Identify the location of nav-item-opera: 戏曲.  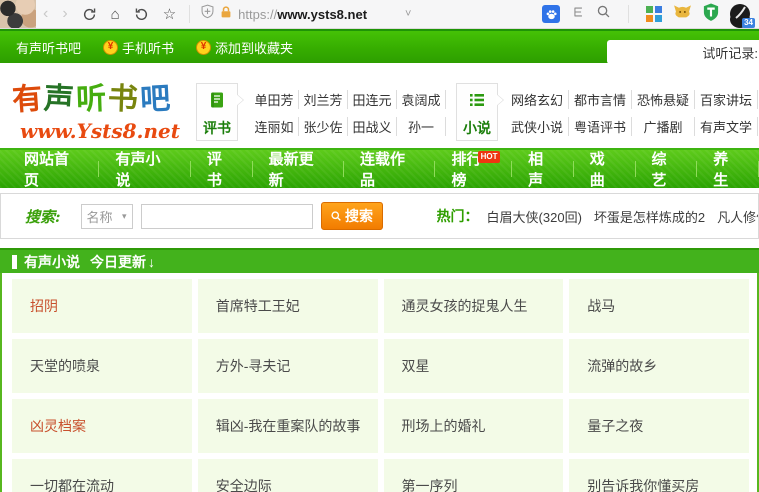
(605, 169).